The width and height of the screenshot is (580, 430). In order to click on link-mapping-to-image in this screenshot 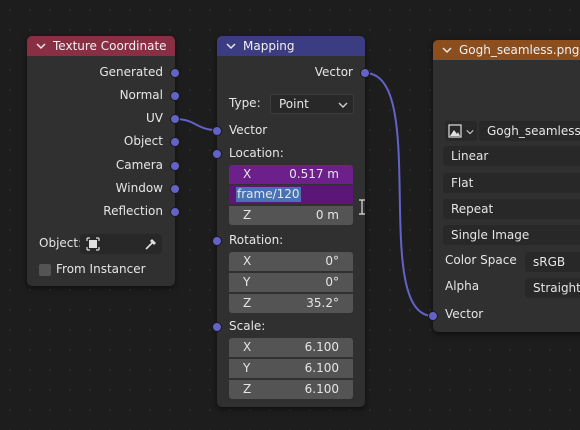, I will do `click(399, 194)`.